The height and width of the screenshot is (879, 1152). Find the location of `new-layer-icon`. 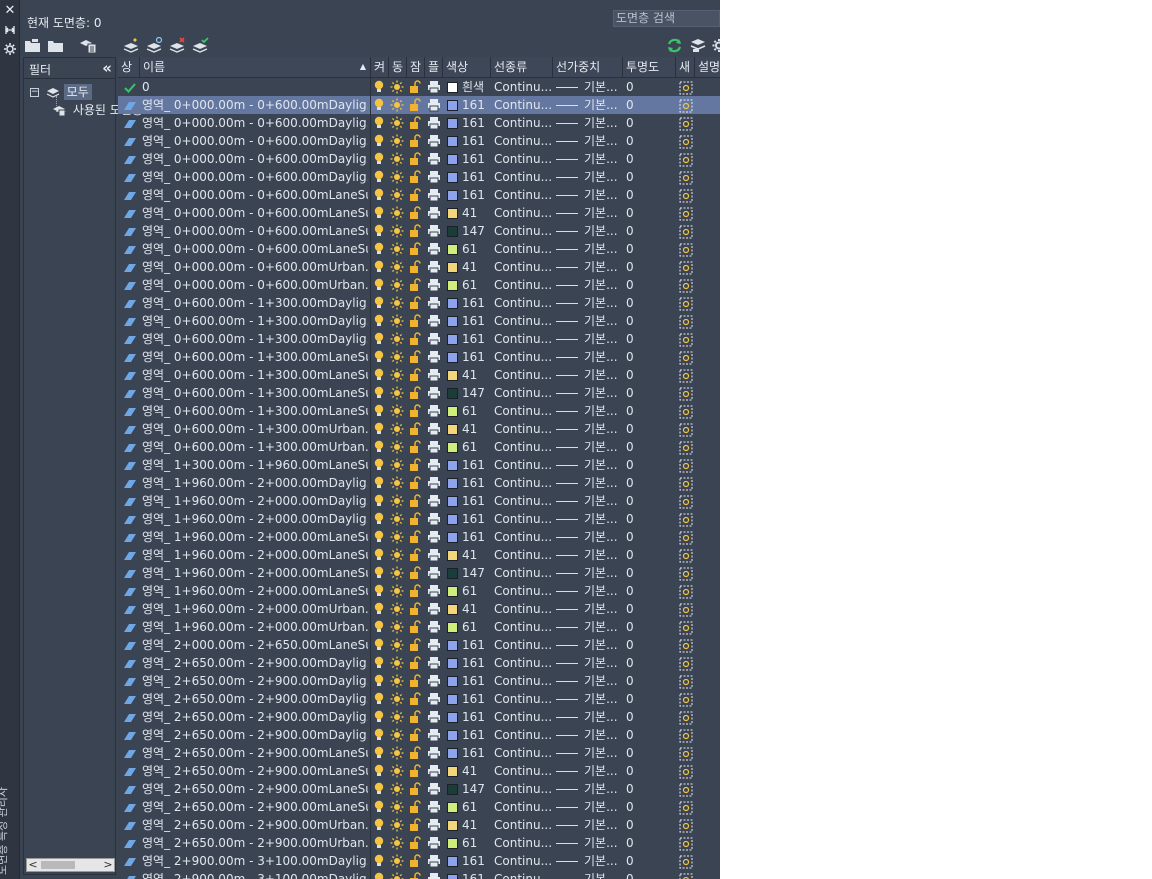

new-layer-icon is located at coordinates (132, 45).